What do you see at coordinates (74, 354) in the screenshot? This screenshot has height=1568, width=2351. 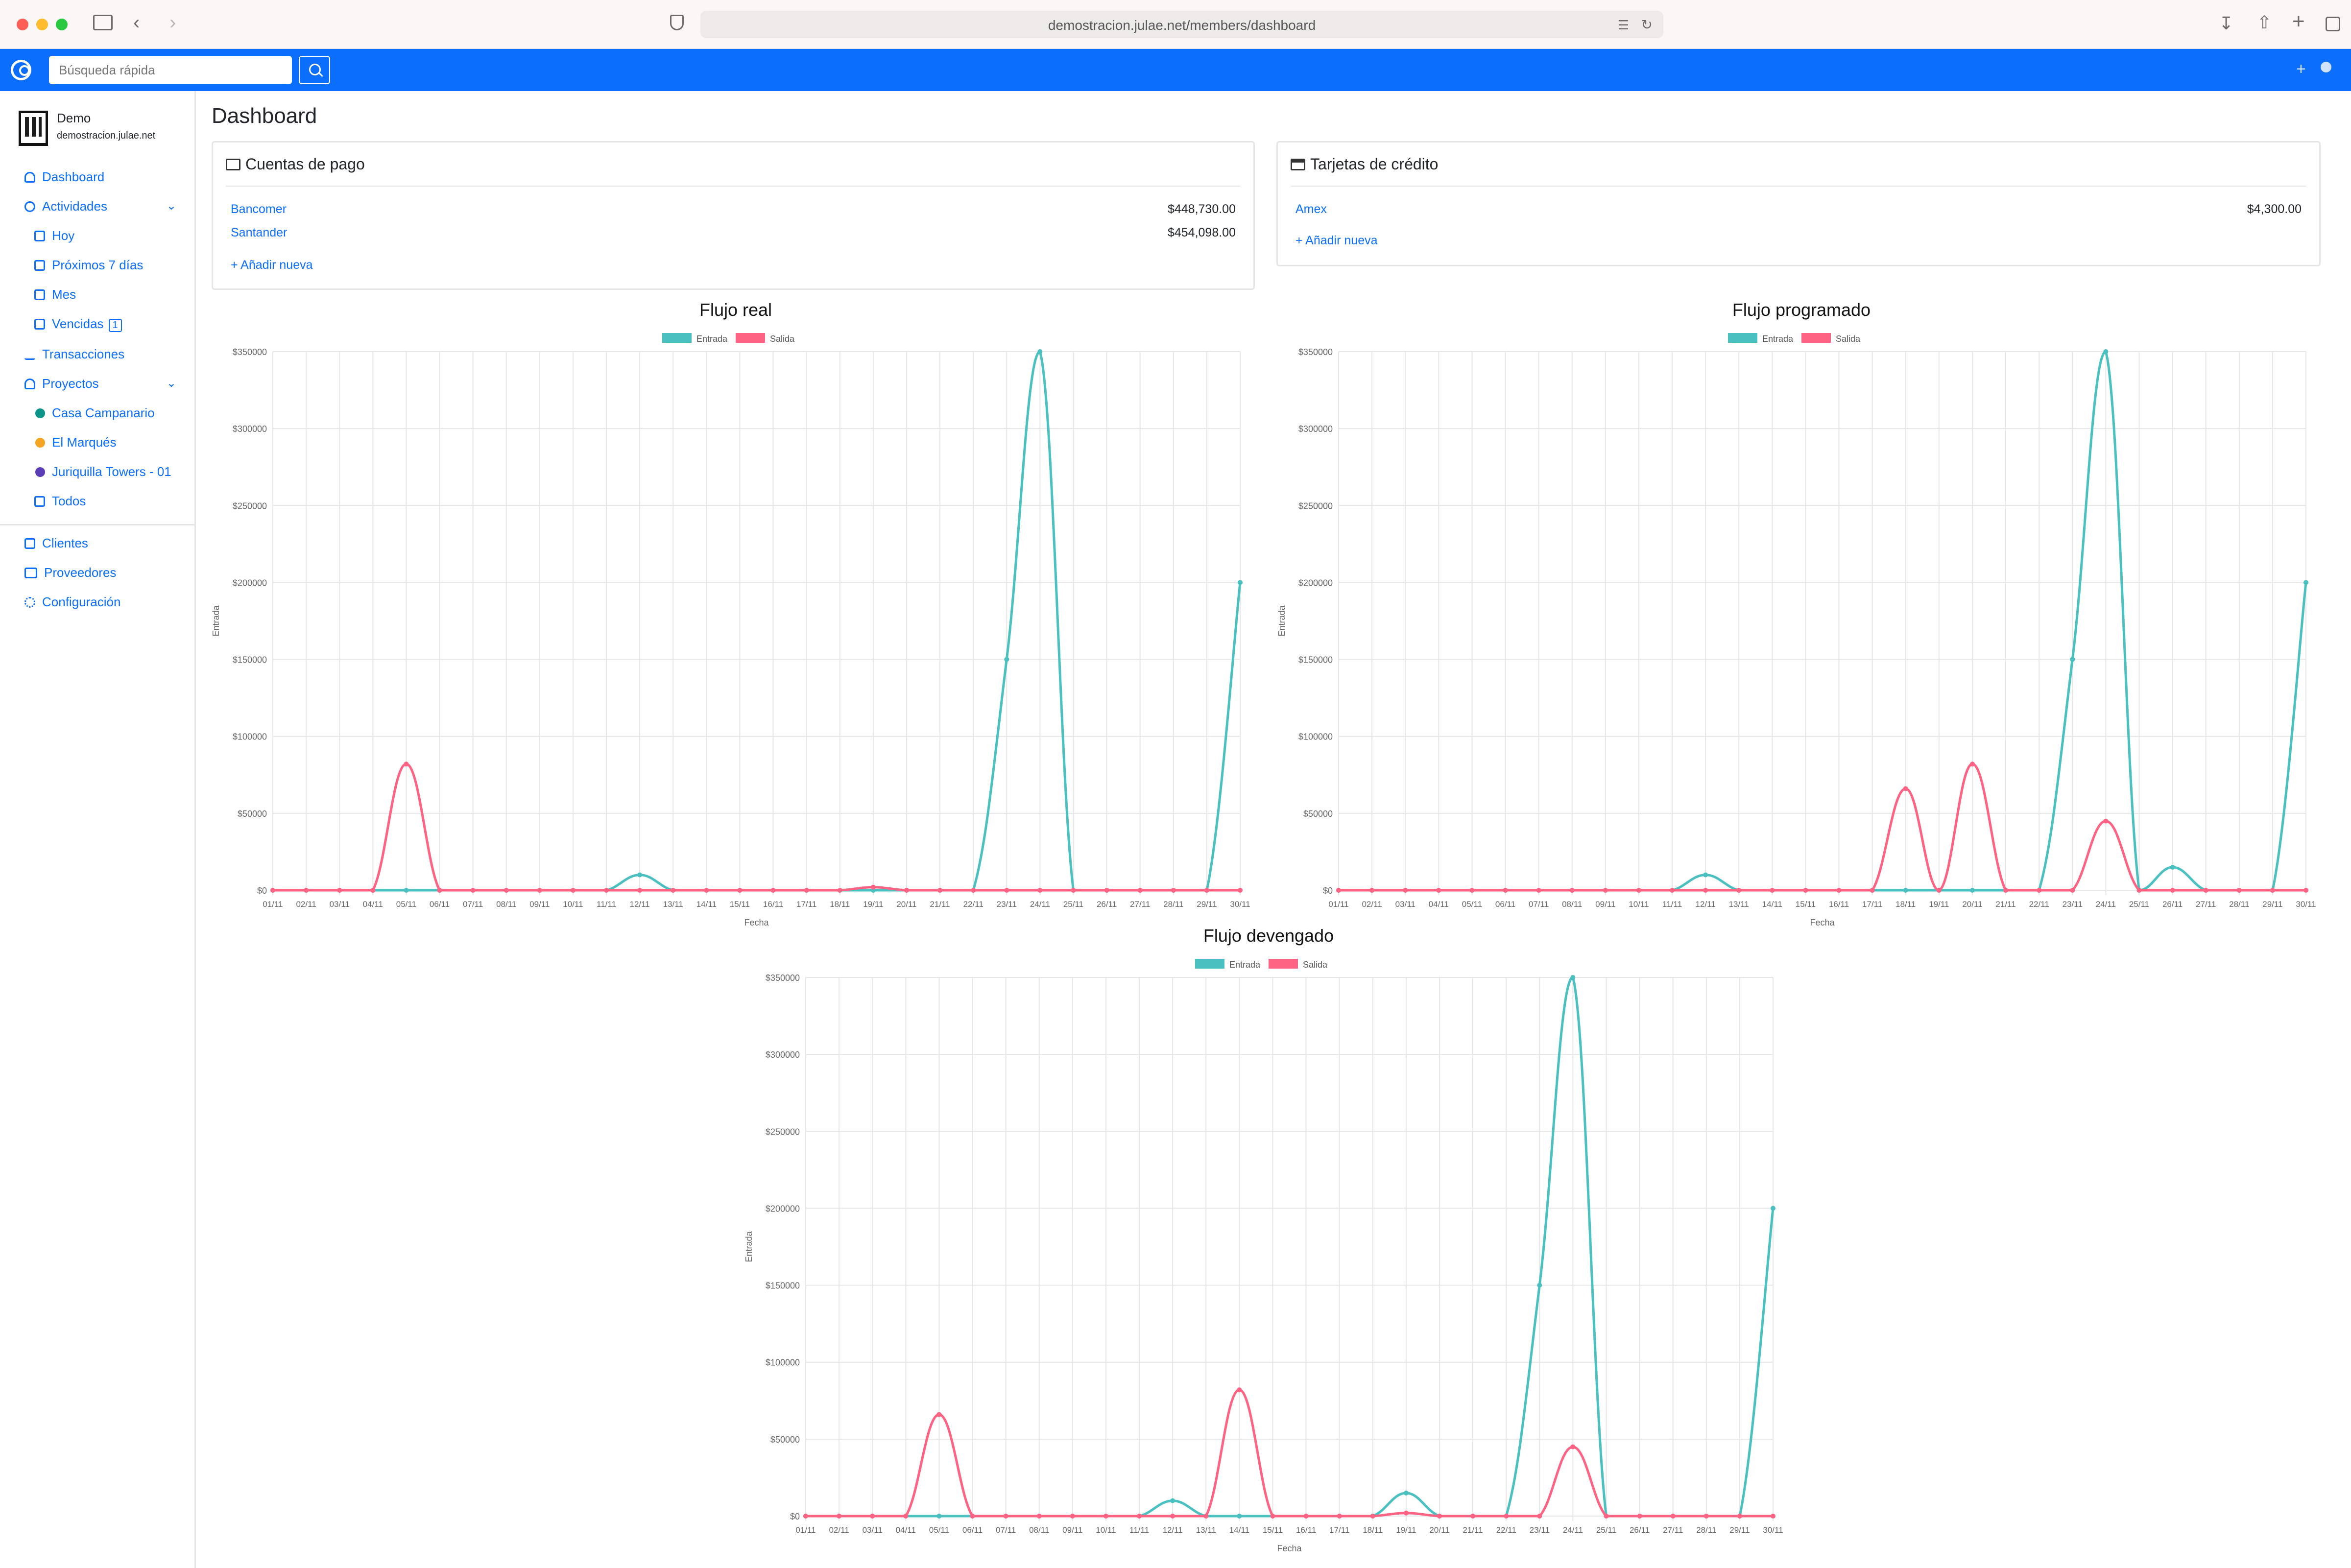 I see `sidebar-item-transacciones: Transacciones` at bounding box center [74, 354].